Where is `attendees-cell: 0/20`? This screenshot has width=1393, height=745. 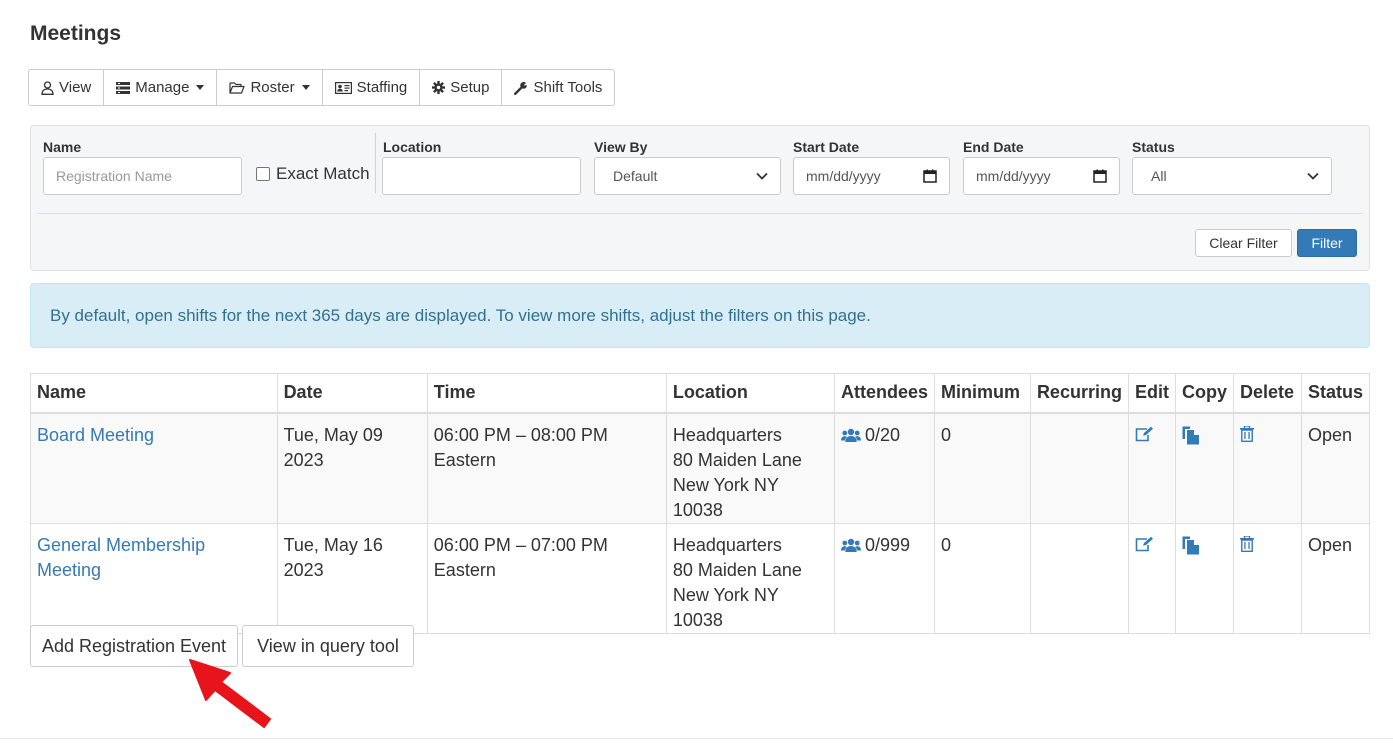
attendees-cell: 0/20 is located at coordinates (884, 435).